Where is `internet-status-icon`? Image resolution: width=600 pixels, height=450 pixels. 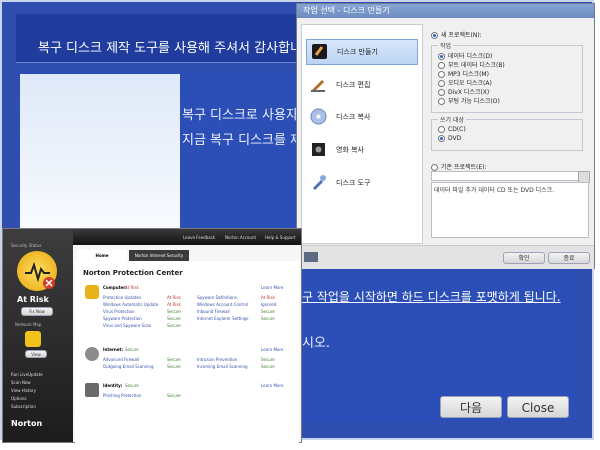
internet-status-icon is located at coordinates (92, 354).